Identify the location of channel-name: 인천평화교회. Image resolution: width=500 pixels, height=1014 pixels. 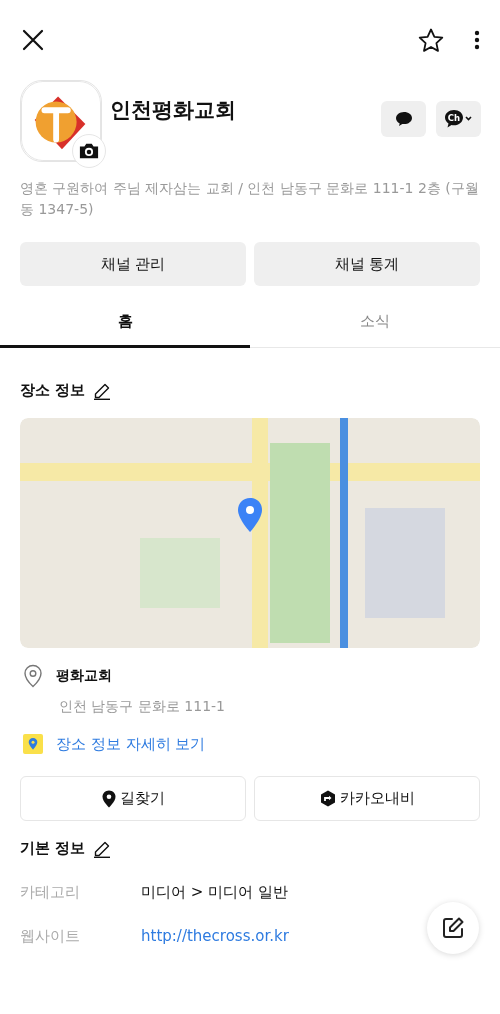
(173, 110).